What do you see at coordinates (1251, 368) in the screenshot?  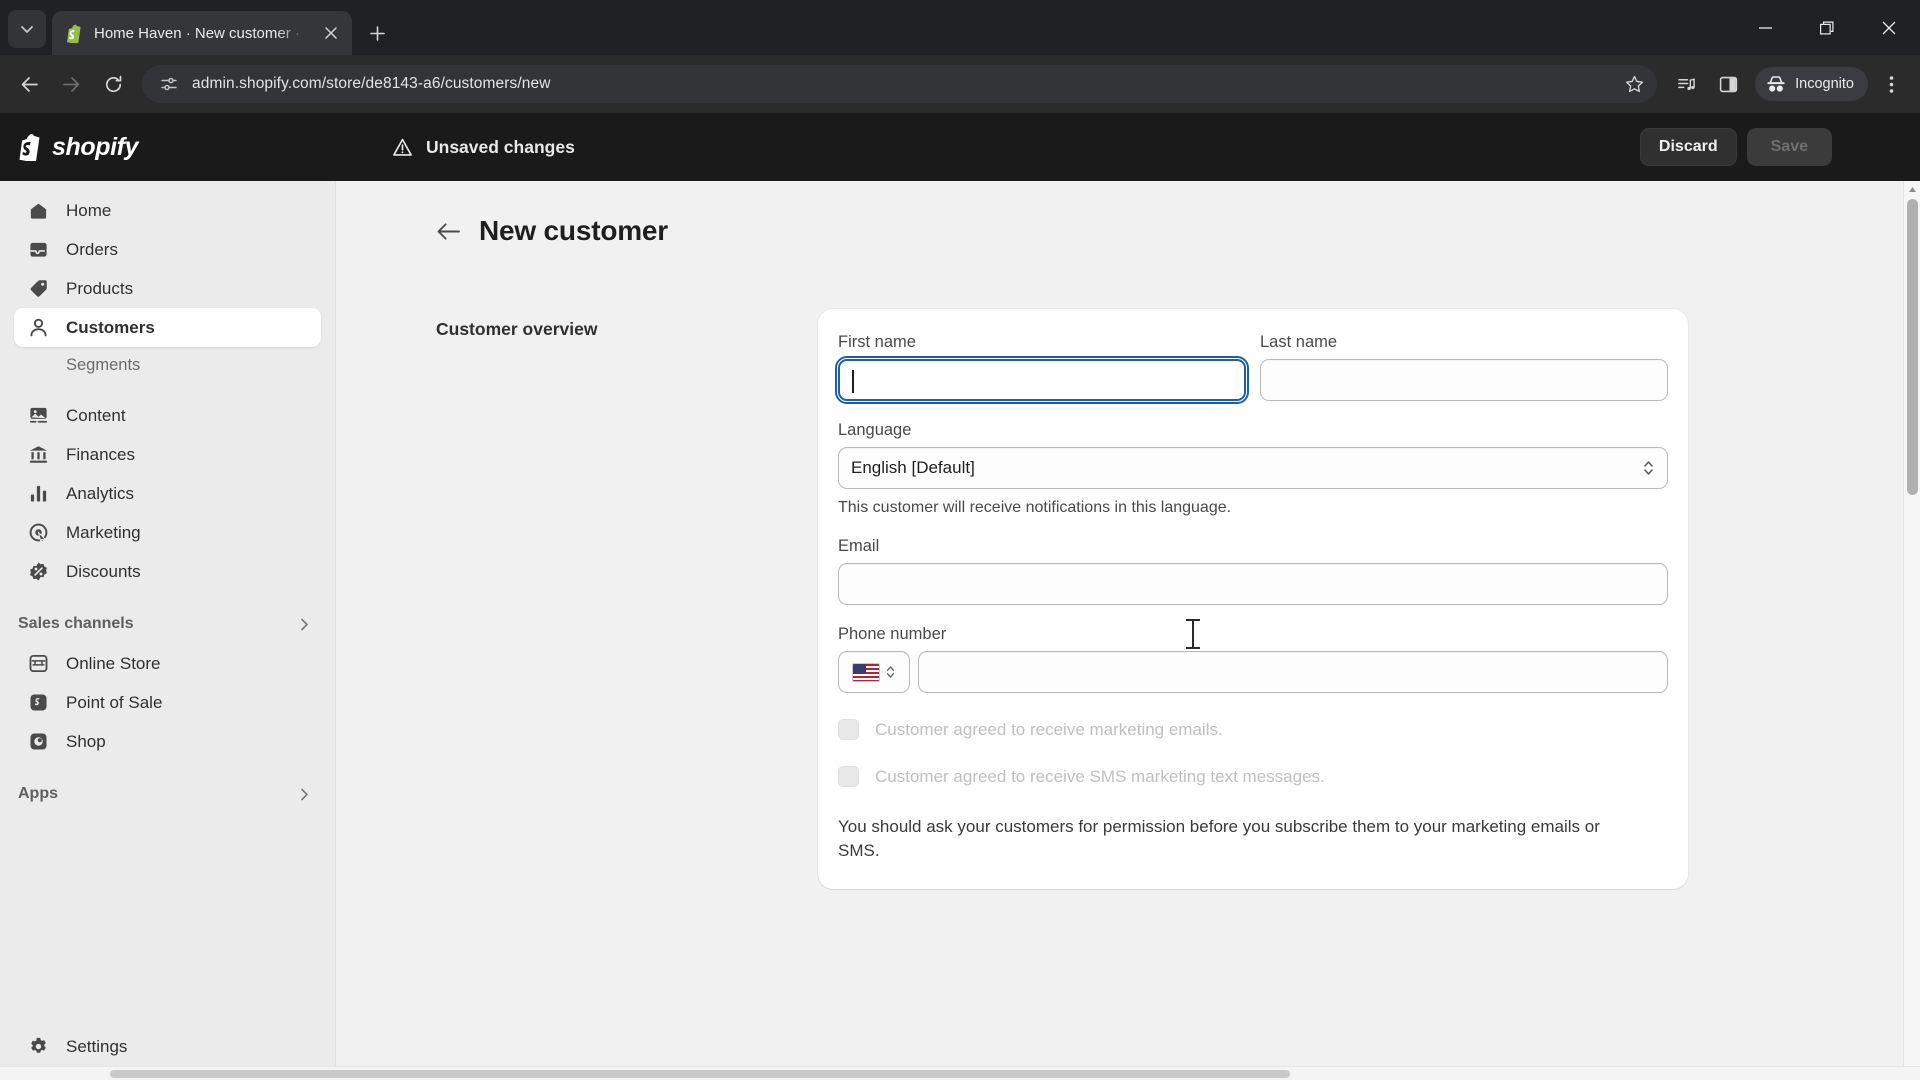 I see `name-row: First name Last name` at bounding box center [1251, 368].